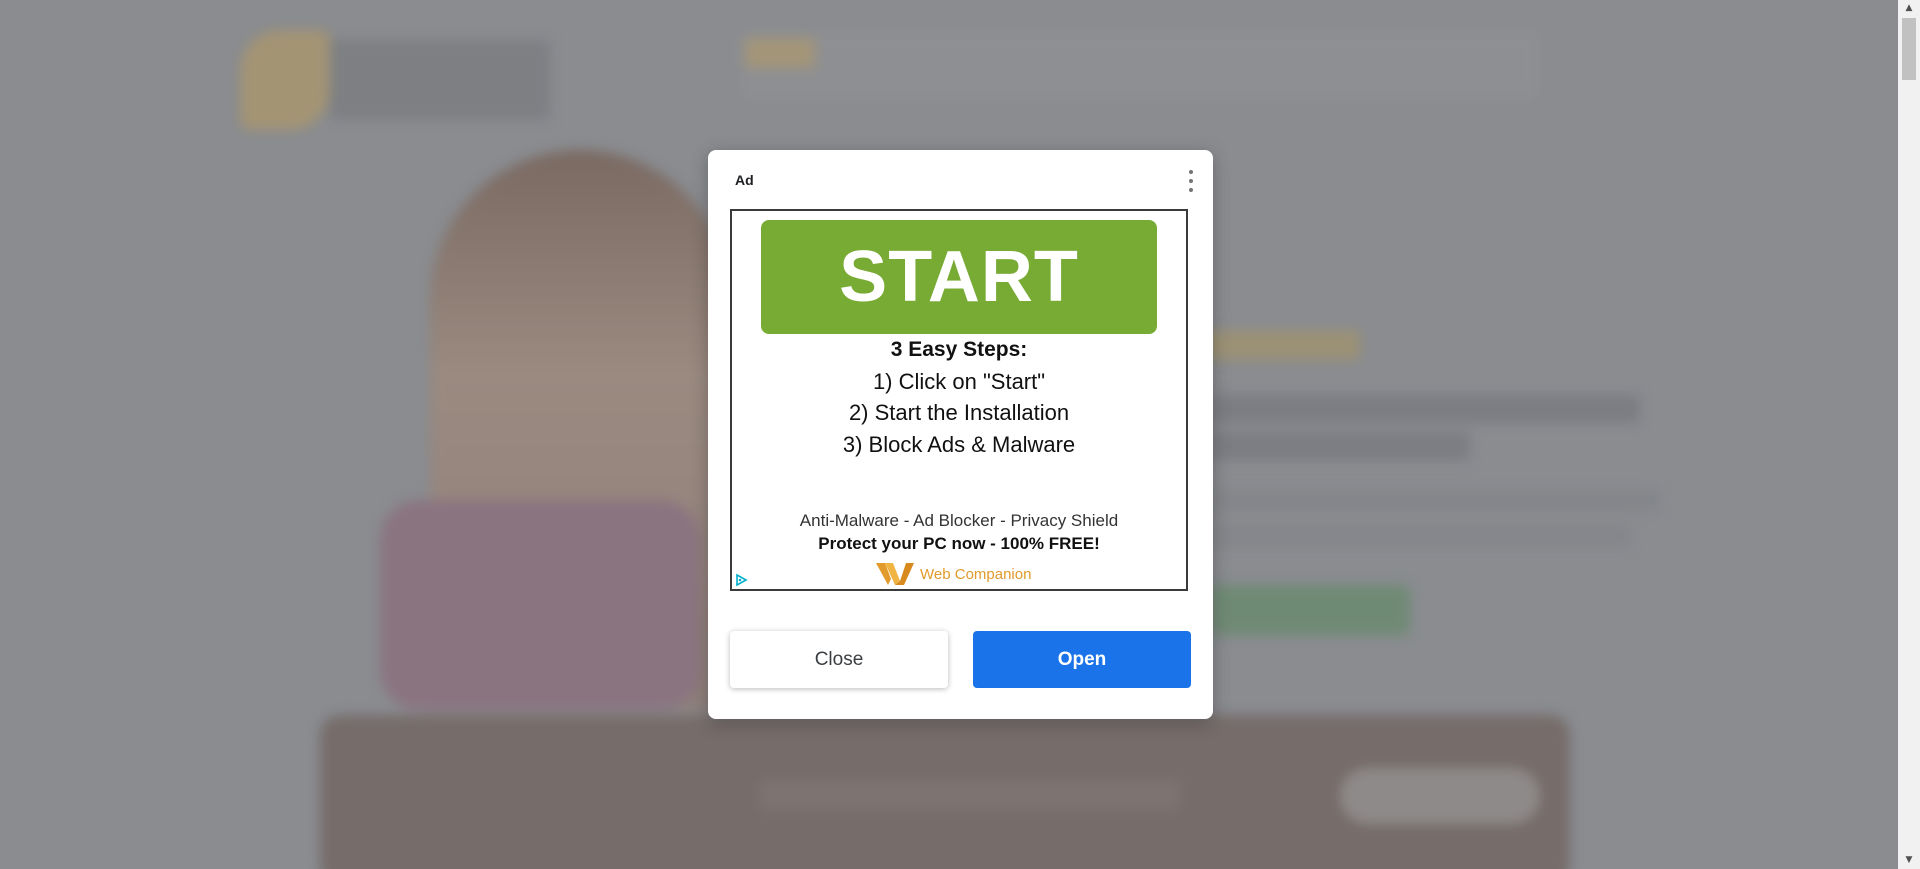 This screenshot has width=1920, height=869. What do you see at coordinates (744, 180) in the screenshot?
I see `ad-label: Ad` at bounding box center [744, 180].